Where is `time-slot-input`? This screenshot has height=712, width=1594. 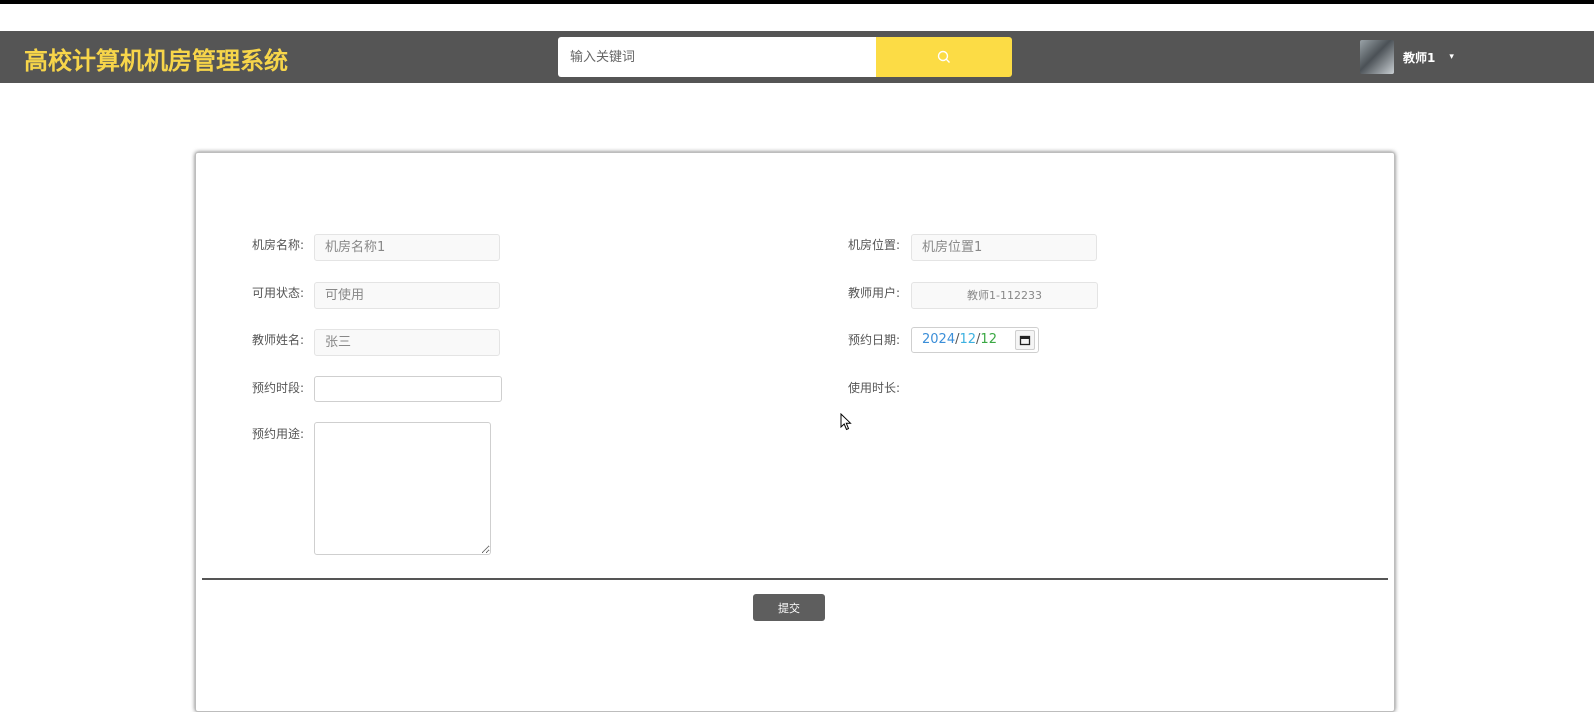 time-slot-input is located at coordinates (408, 389).